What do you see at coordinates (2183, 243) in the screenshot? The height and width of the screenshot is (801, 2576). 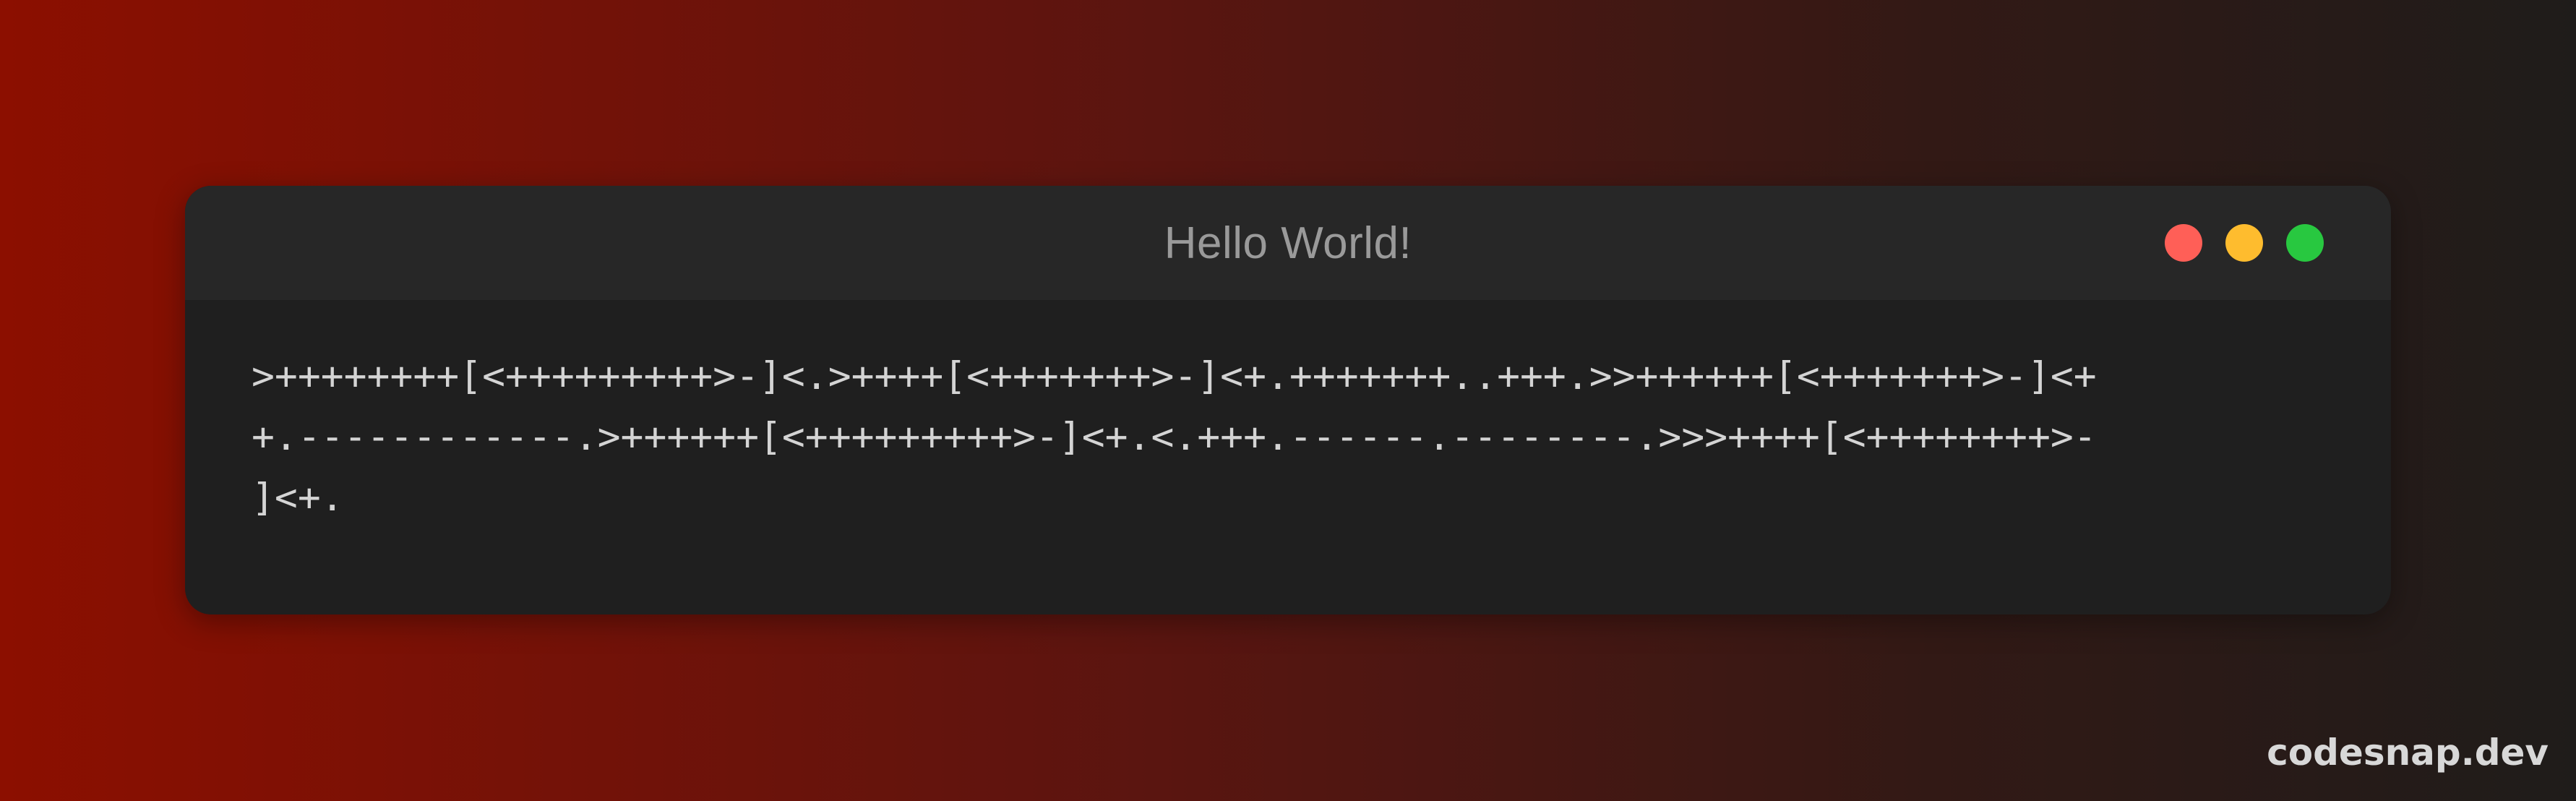 I see `close-button` at bounding box center [2183, 243].